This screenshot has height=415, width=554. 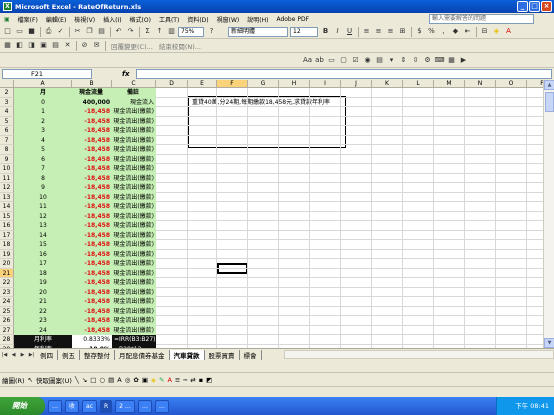 What do you see at coordinates (93, 380) in the screenshot?
I see `rectangle-tool-icon: □` at bounding box center [93, 380].